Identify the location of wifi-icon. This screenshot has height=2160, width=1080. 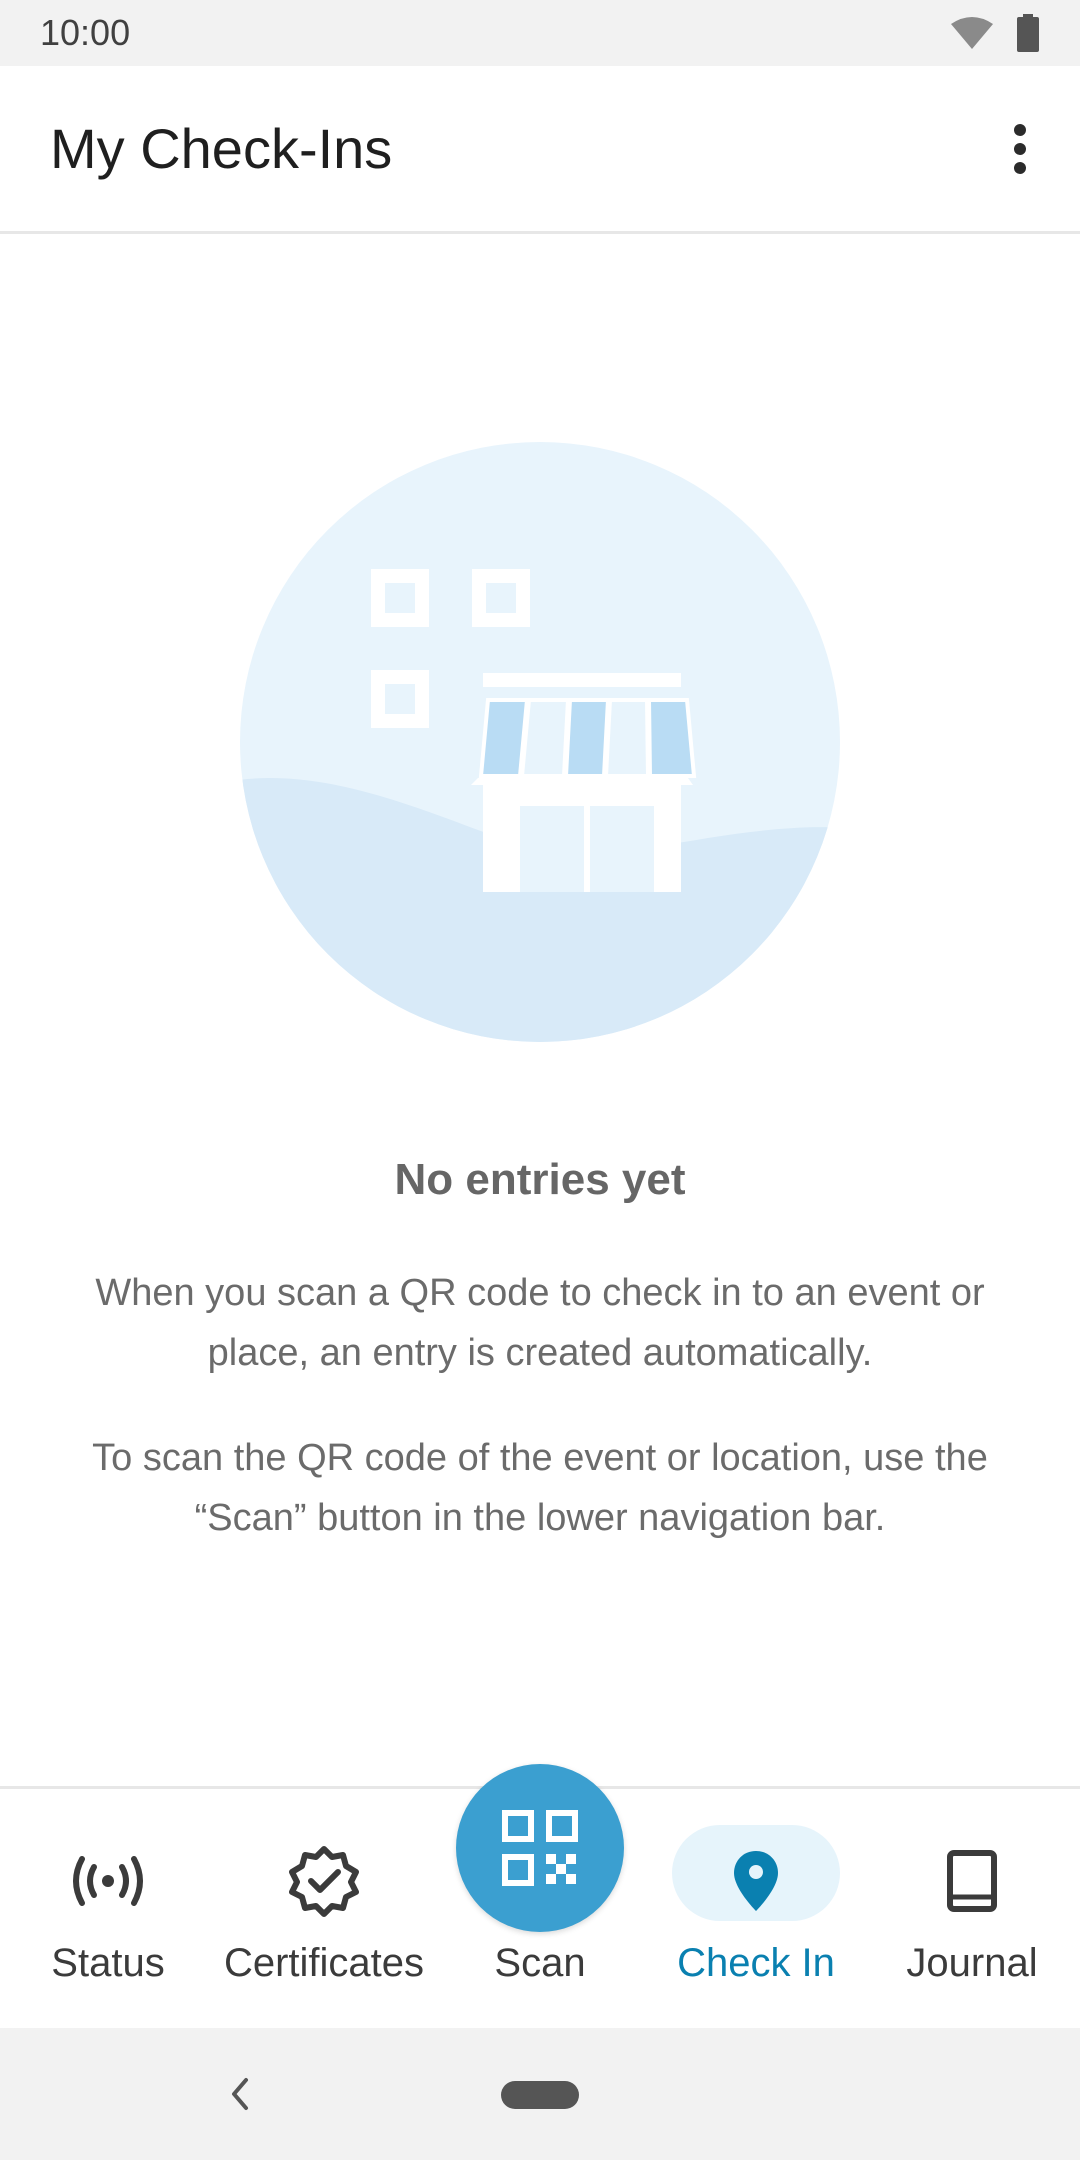
(972, 33).